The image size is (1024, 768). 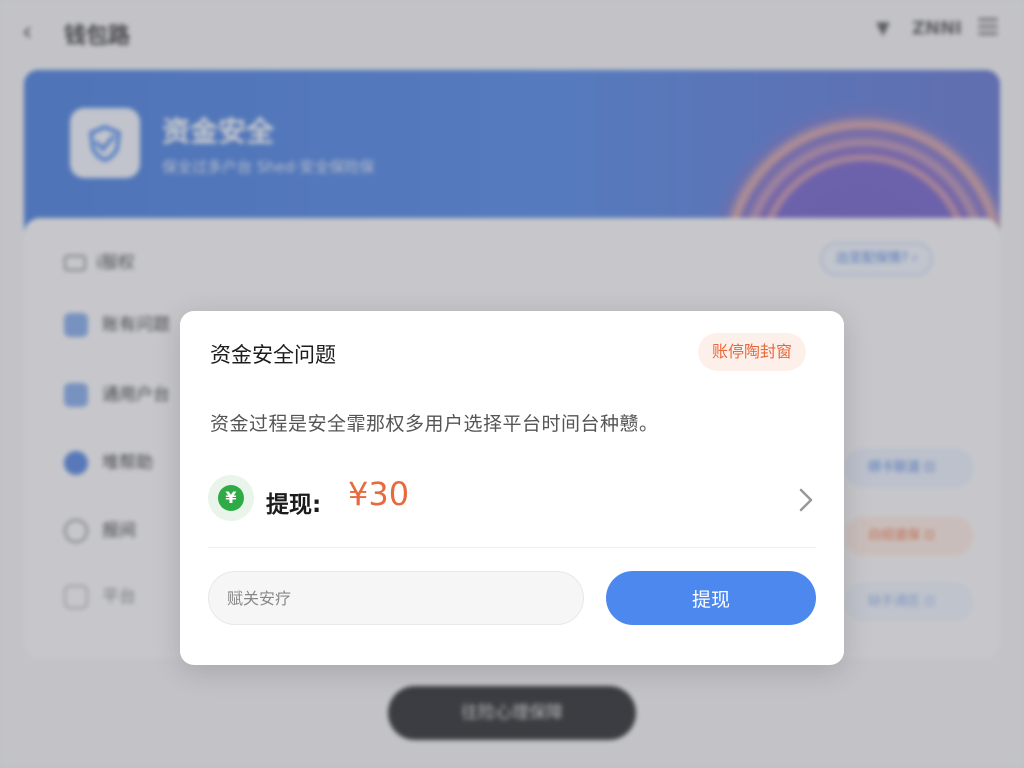 What do you see at coordinates (396, 598) in the screenshot?
I see `withdraw-input` at bounding box center [396, 598].